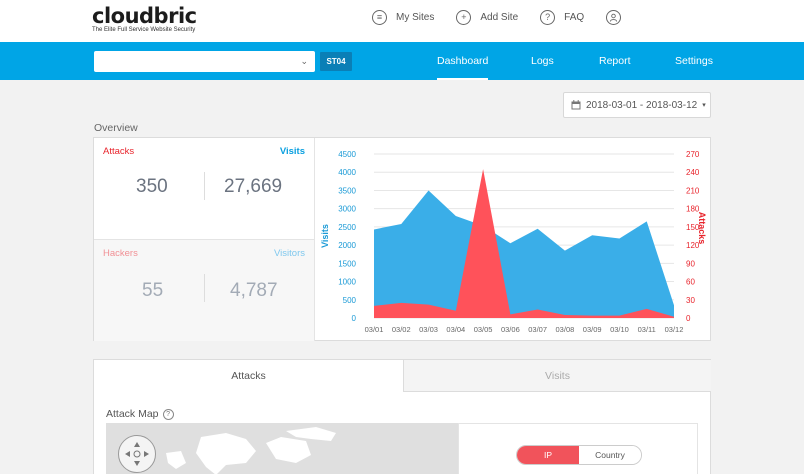 The image size is (804, 474). Describe the element at coordinates (251, 450) in the screenshot. I see `world-map-shapes` at that location.